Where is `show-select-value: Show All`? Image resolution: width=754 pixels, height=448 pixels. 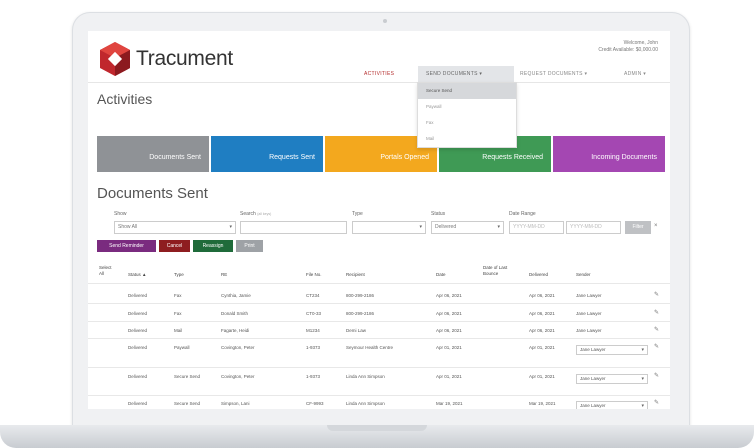
show-select-value: Show All is located at coordinates (128, 227).